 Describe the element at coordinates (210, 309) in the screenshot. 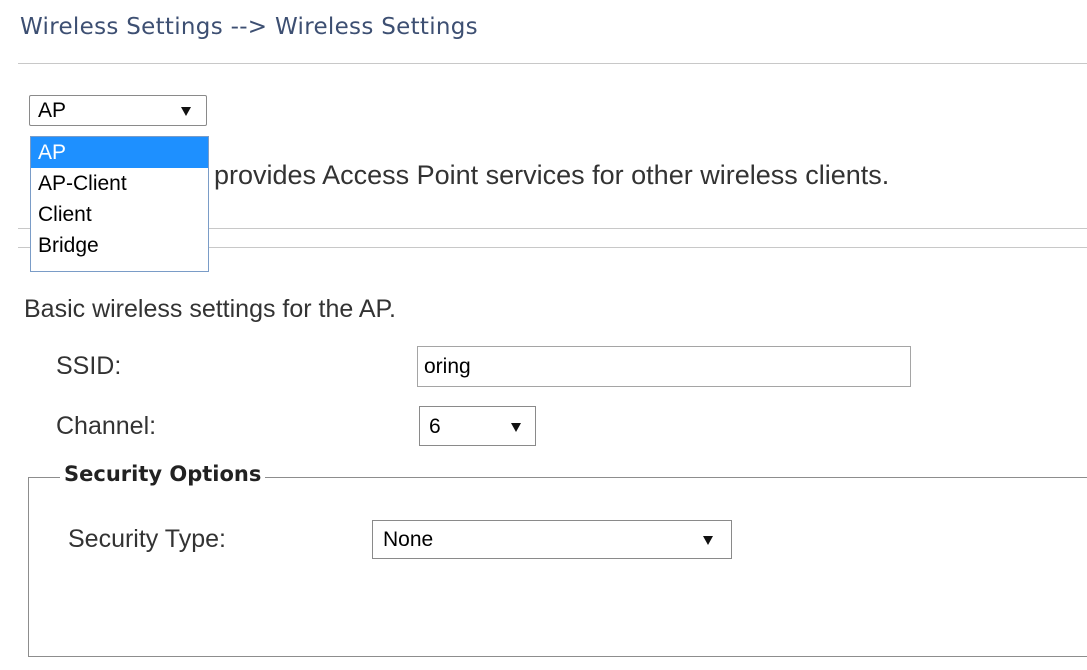

I see `basic-settings-description: Basic wireless settings for the AP.` at that location.